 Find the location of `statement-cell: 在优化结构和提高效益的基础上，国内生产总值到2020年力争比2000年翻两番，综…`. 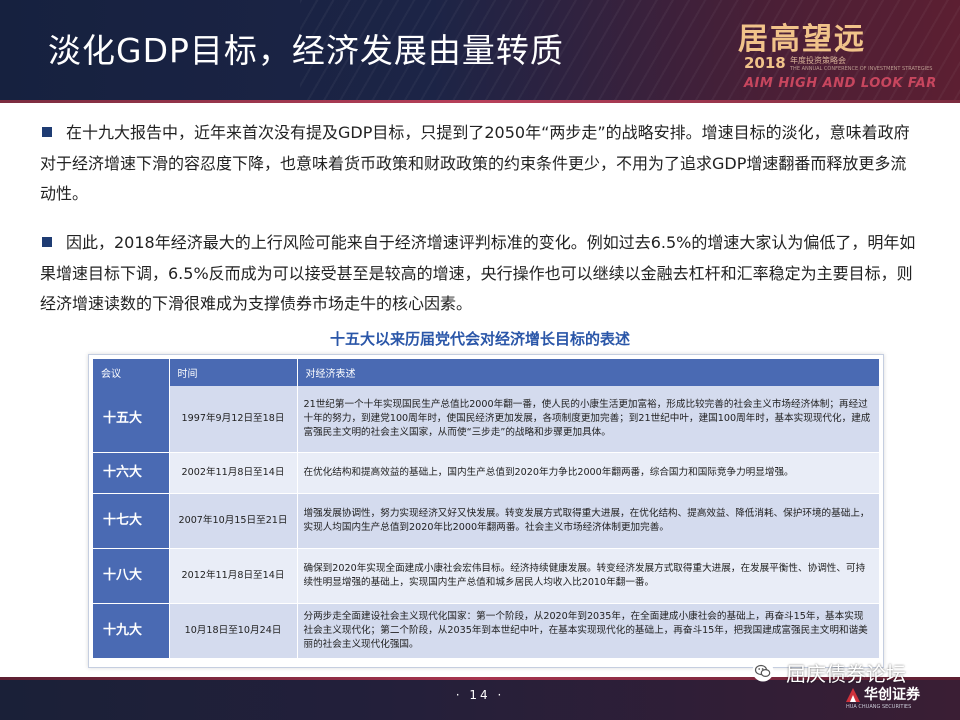

statement-cell: 在优化结构和提高效益的基础上，国内生产总值到2020年力争比2000年翻两番，综… is located at coordinates (588, 473).